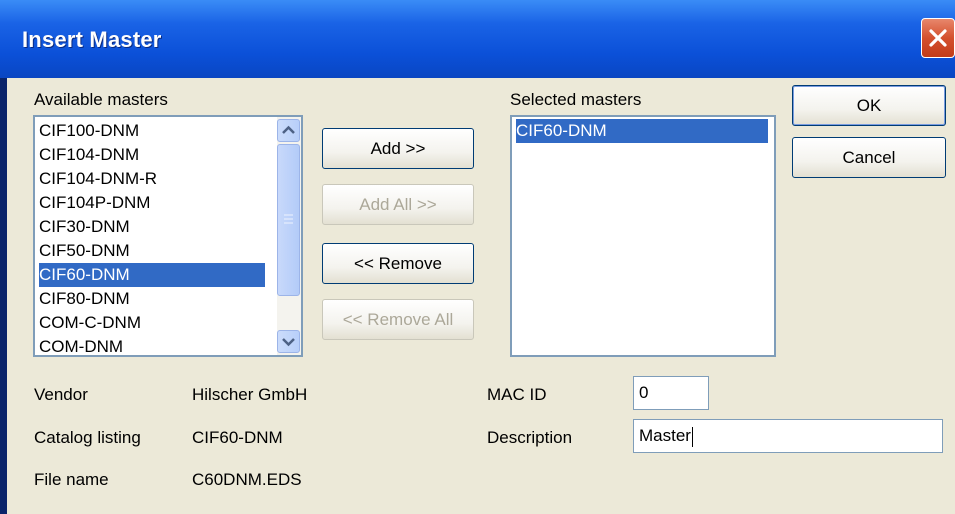 The height and width of the screenshot is (514, 955). I want to click on close-icon, so click(938, 38).